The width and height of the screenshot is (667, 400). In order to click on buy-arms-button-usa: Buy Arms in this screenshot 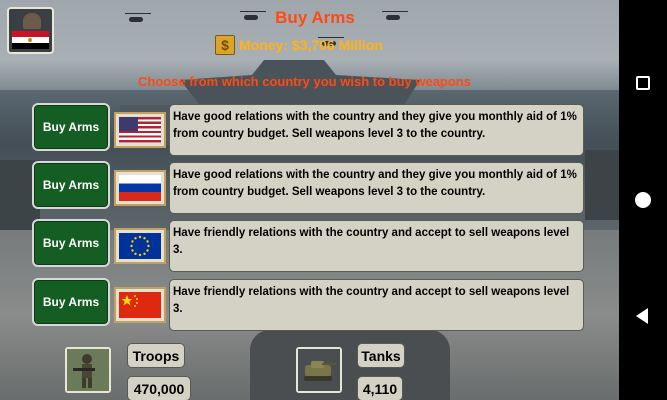, I will do `click(71, 127)`.